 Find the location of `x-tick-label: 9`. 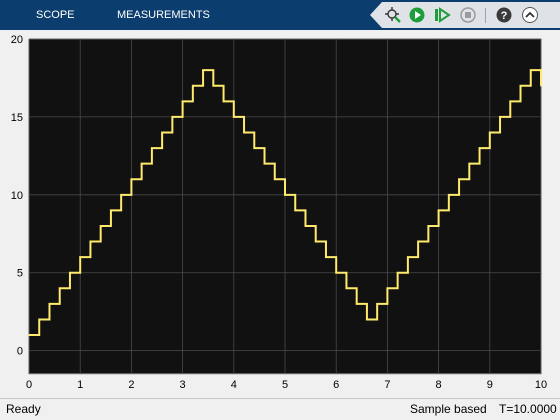

x-tick-label: 9 is located at coordinates (490, 385).